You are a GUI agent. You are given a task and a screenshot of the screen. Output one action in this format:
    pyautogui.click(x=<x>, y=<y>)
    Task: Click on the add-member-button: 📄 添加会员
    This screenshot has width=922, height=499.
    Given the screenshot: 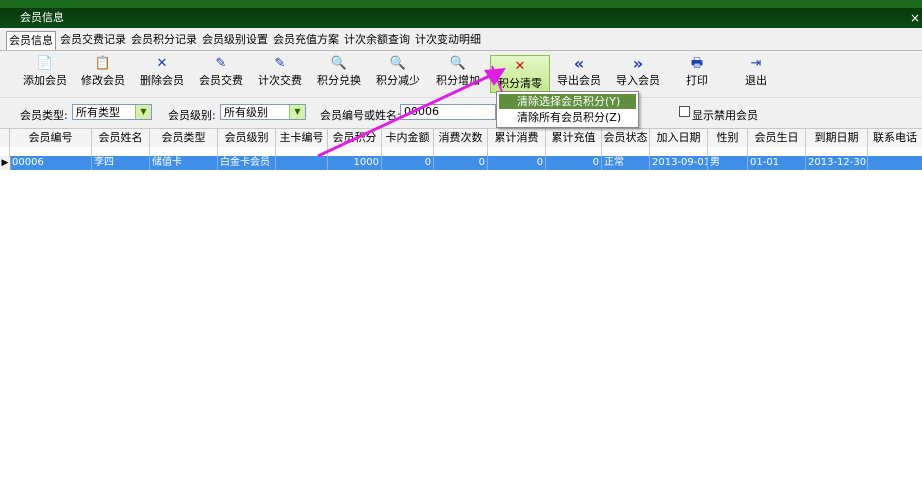 What is the action you would take?
    pyautogui.click(x=45, y=74)
    